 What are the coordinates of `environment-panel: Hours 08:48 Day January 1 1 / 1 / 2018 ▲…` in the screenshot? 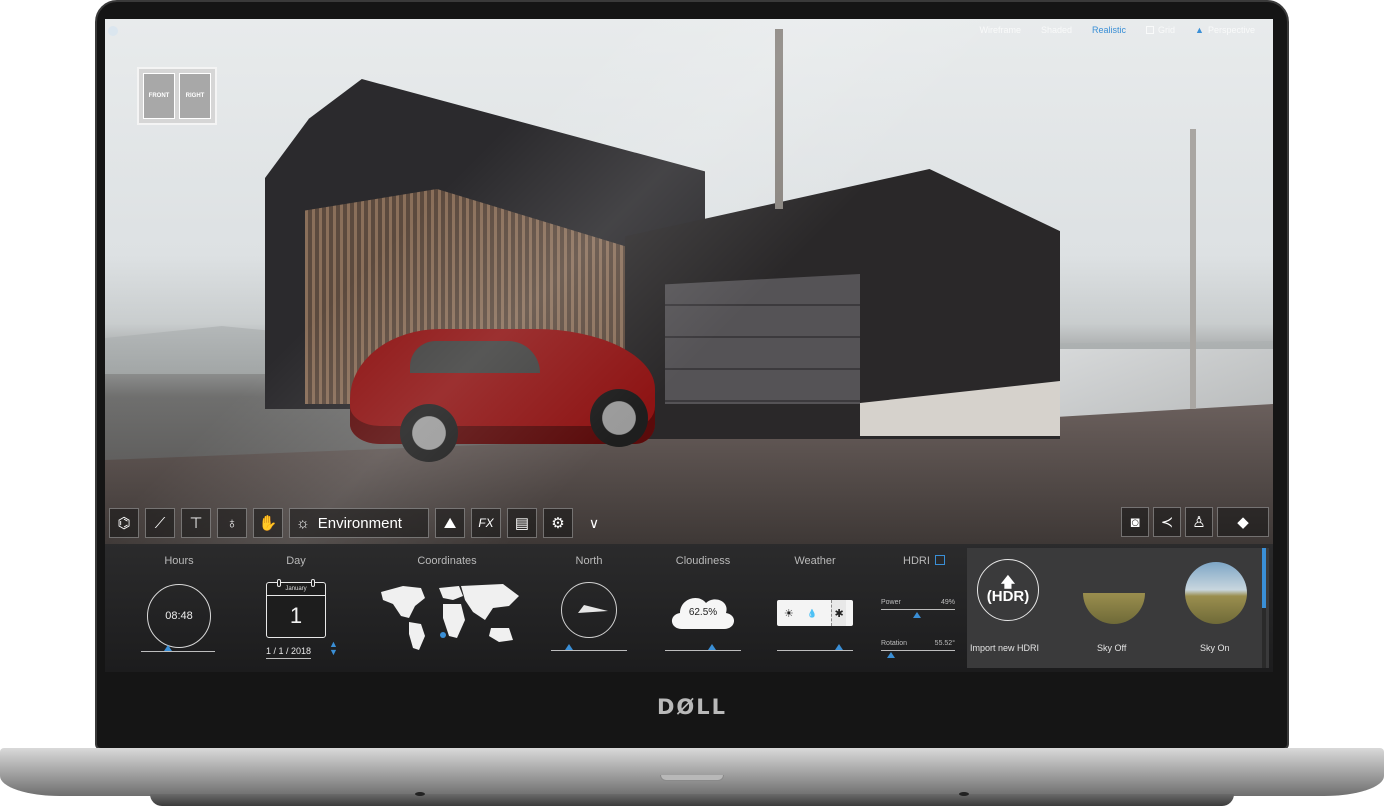 It's located at (689, 608).